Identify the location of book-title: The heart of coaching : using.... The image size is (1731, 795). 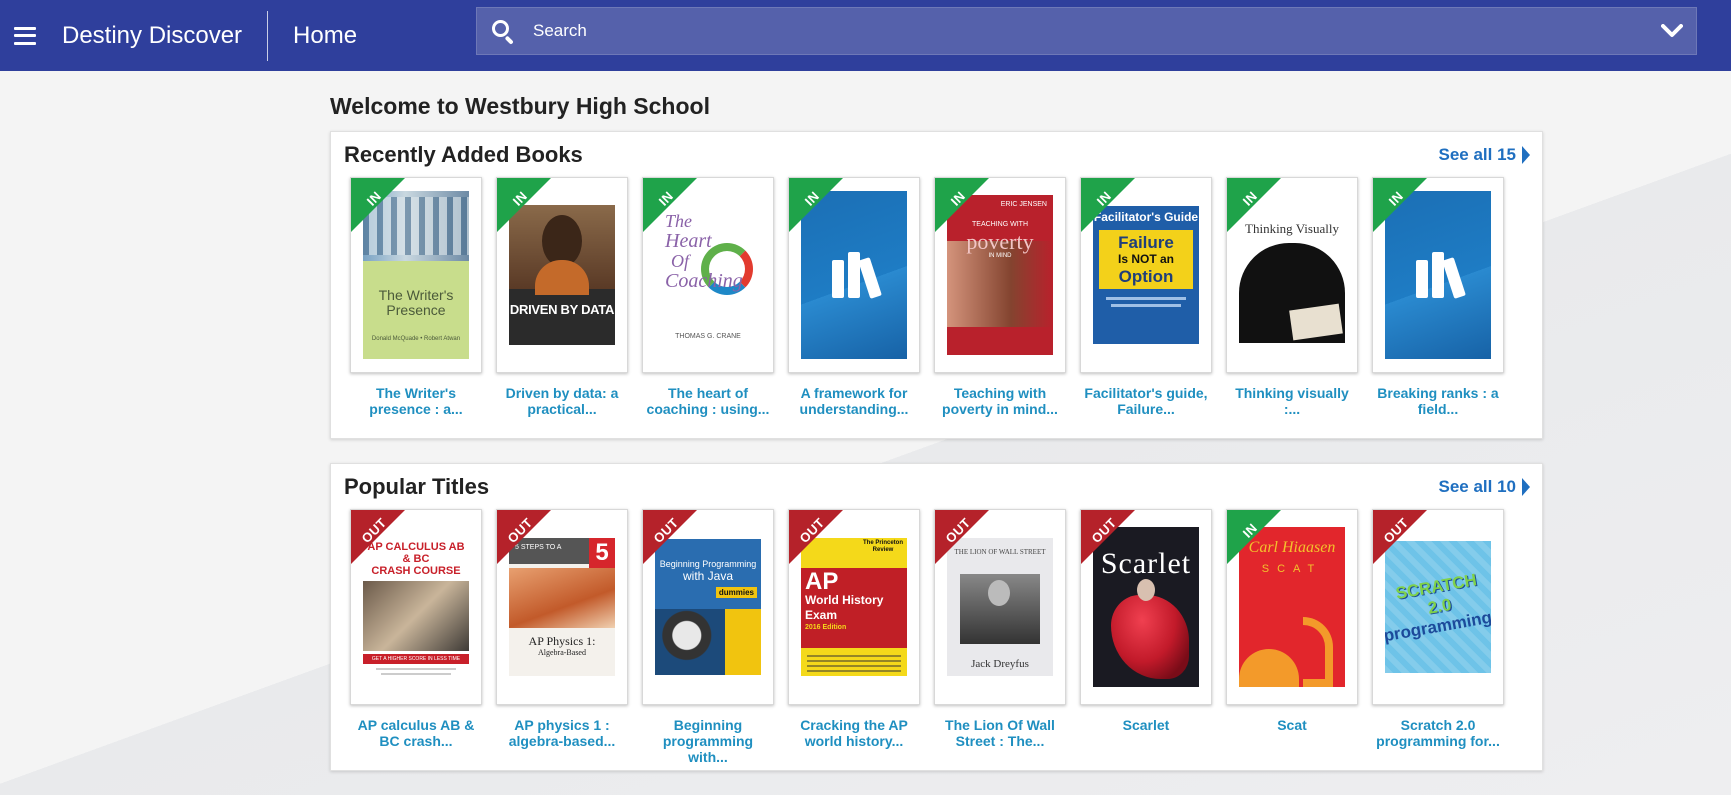
(708, 401).